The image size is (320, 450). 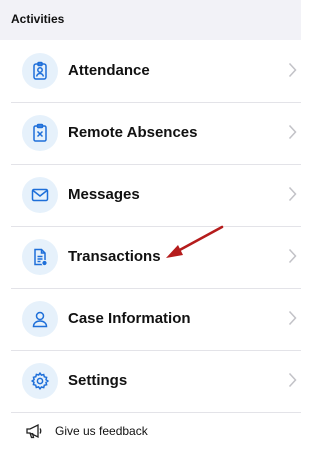 What do you see at coordinates (104, 194) in the screenshot?
I see `activity-item-label: Messages` at bounding box center [104, 194].